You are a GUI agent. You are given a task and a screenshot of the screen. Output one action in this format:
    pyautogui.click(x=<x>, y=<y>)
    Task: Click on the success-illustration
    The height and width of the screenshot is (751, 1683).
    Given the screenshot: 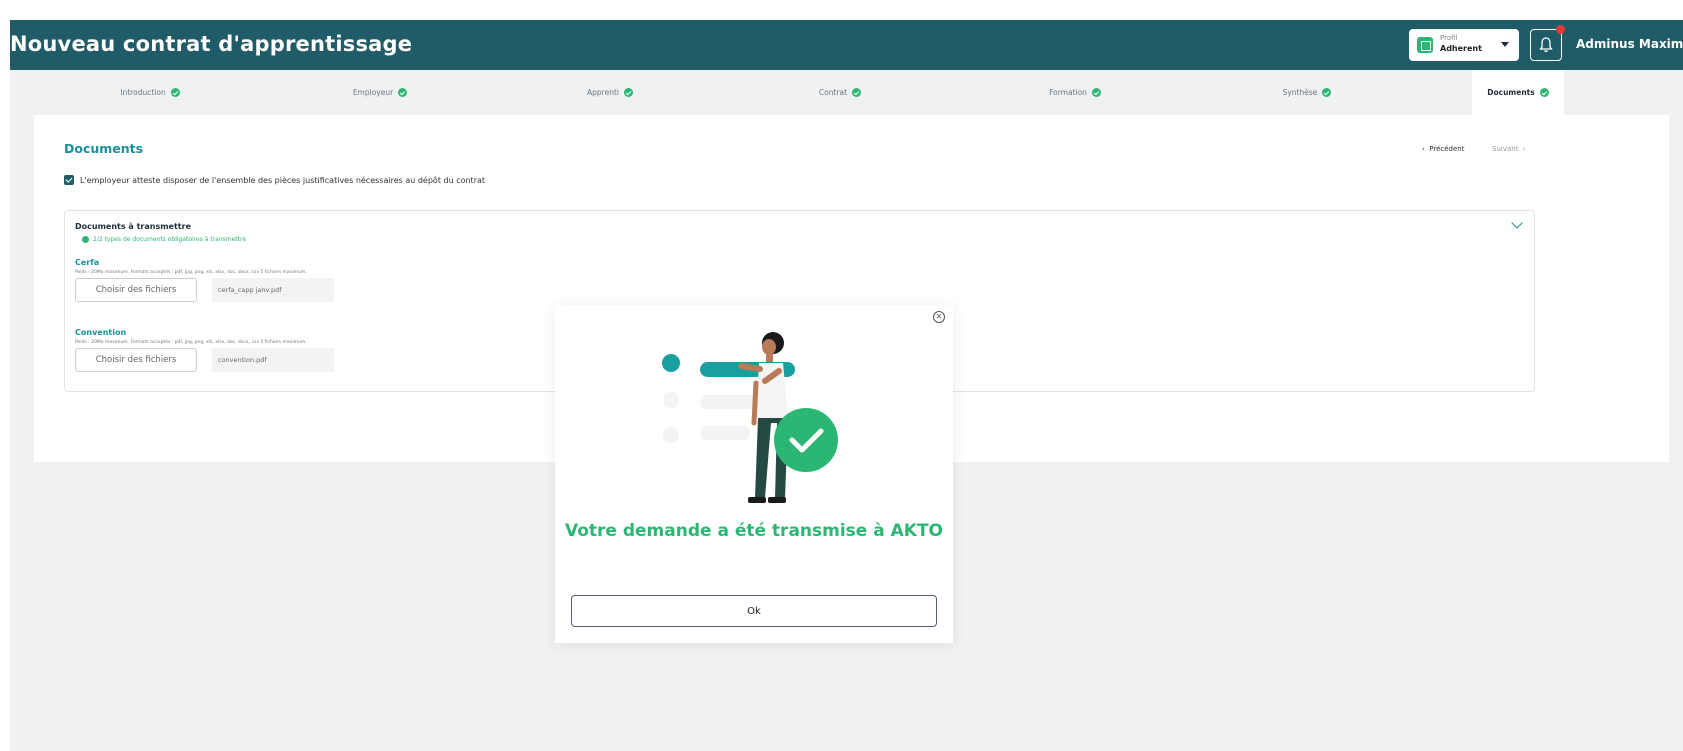 What is the action you would take?
    pyautogui.click(x=750, y=417)
    